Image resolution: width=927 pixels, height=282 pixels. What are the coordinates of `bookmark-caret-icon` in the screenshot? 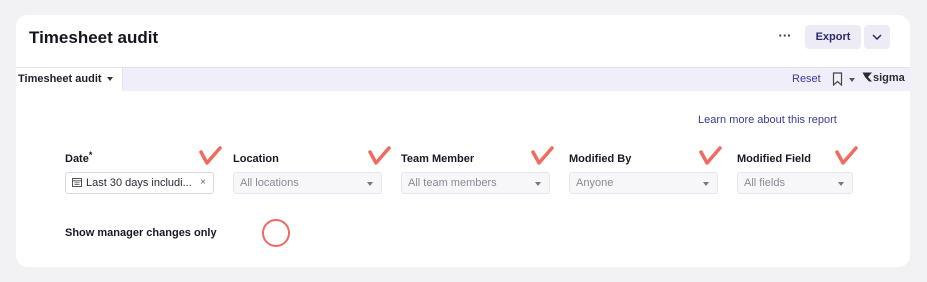 It's located at (852, 80).